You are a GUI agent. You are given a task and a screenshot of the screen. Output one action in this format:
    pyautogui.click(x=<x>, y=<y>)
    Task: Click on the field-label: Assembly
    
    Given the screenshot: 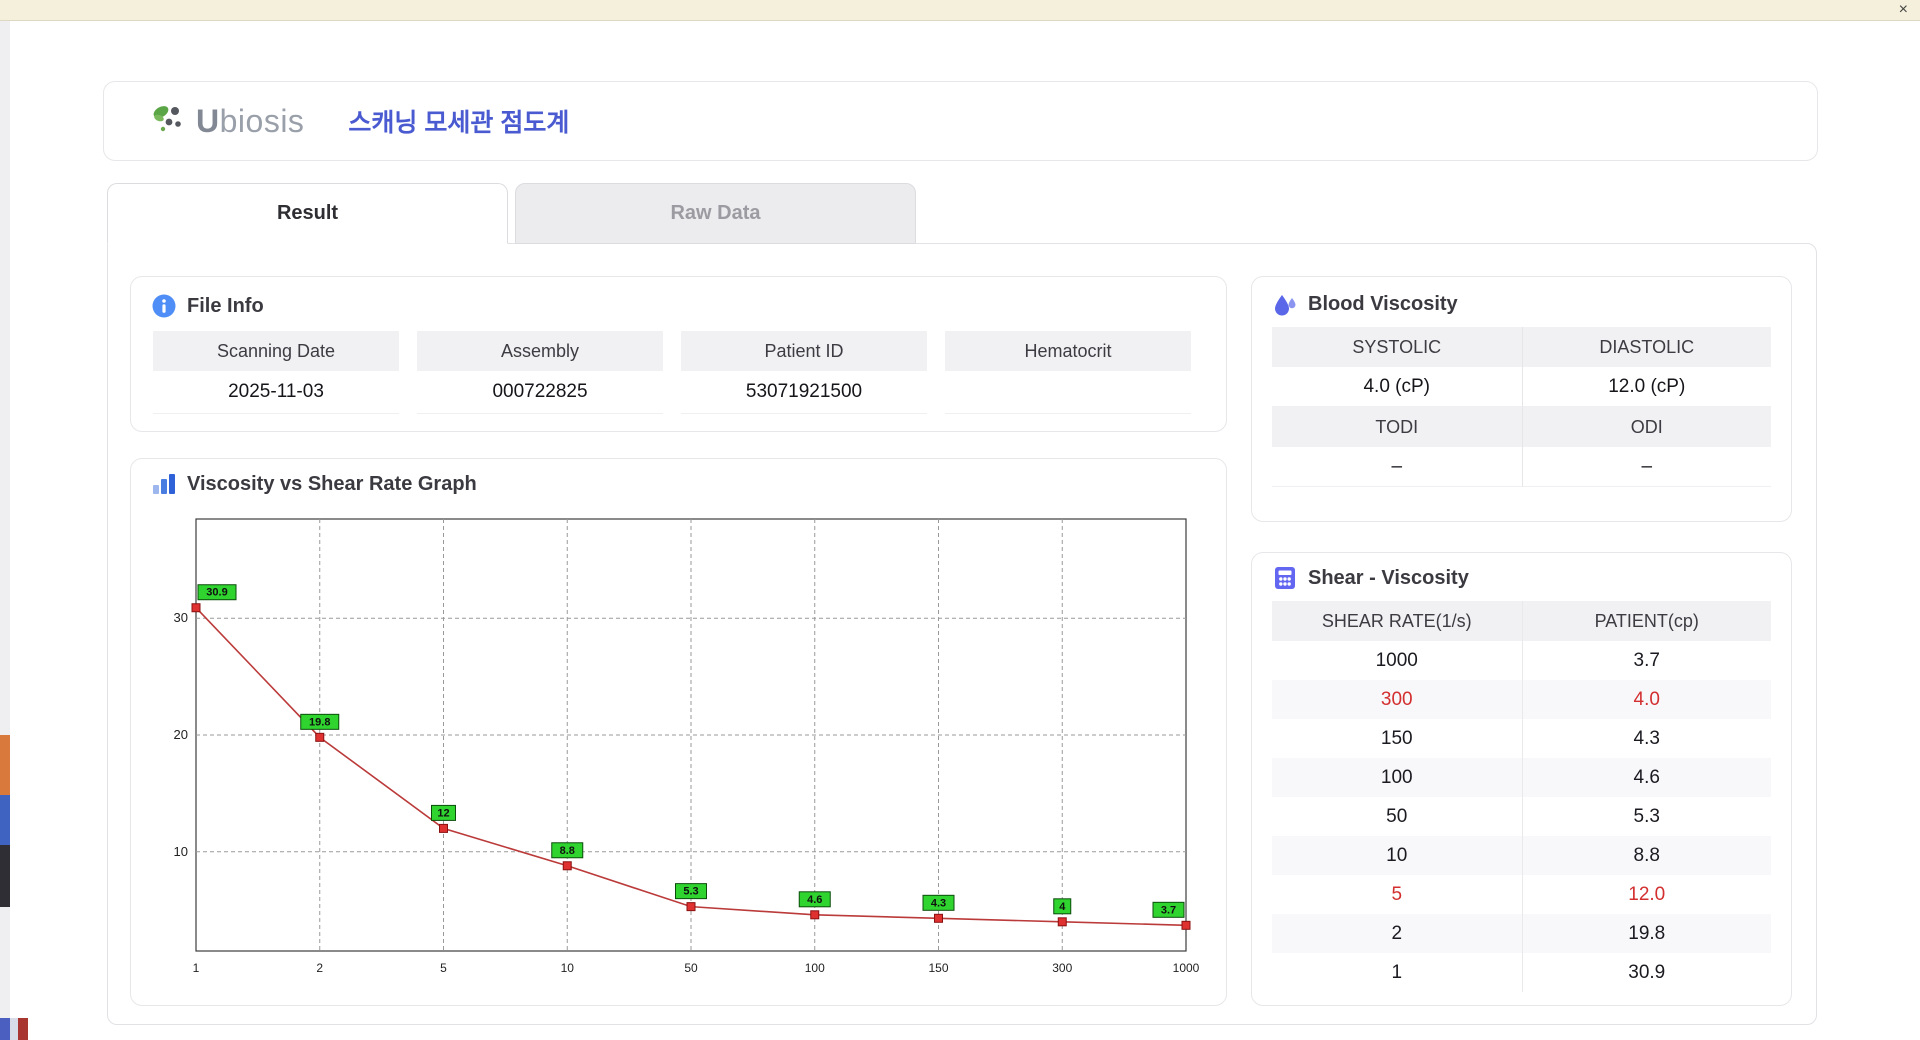 What is the action you would take?
    pyautogui.click(x=540, y=351)
    